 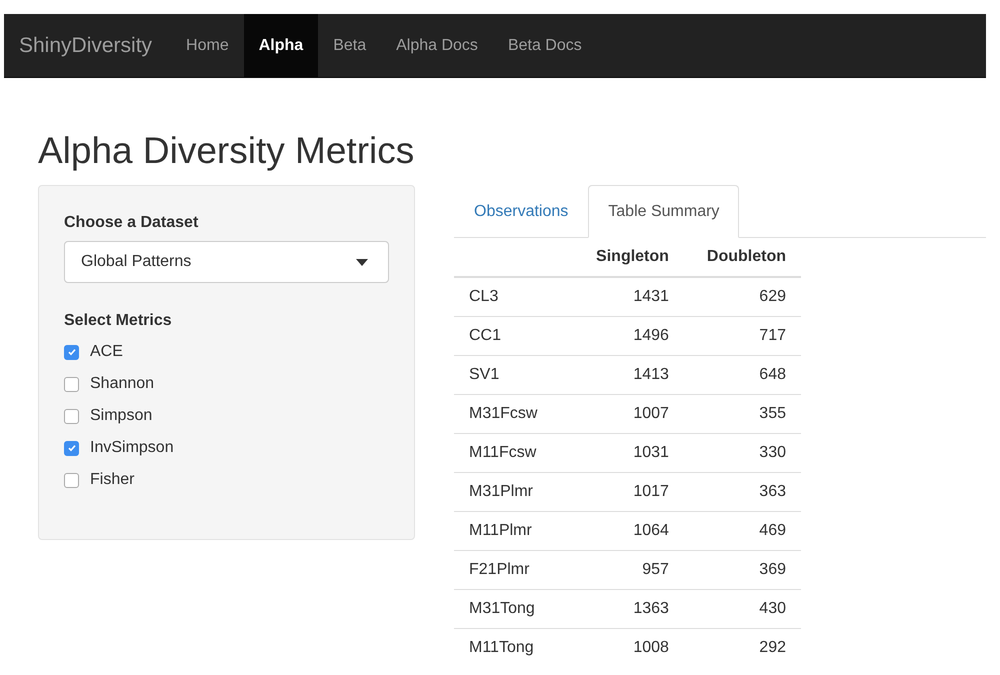 What do you see at coordinates (629, 570) in the screenshot?
I see `table-cell: 957` at bounding box center [629, 570].